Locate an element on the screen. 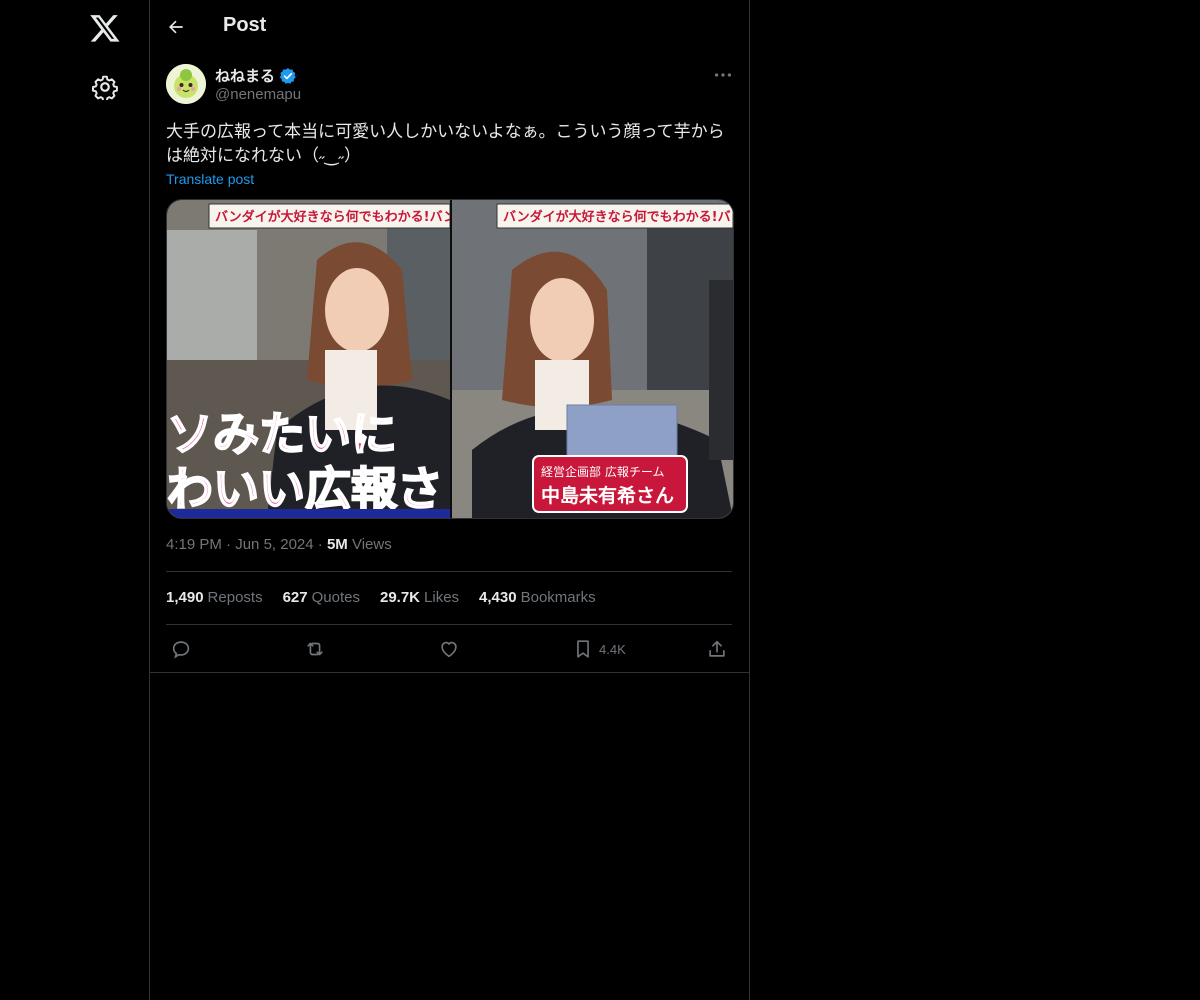  display-name-text: ねねまる is located at coordinates (245, 75).